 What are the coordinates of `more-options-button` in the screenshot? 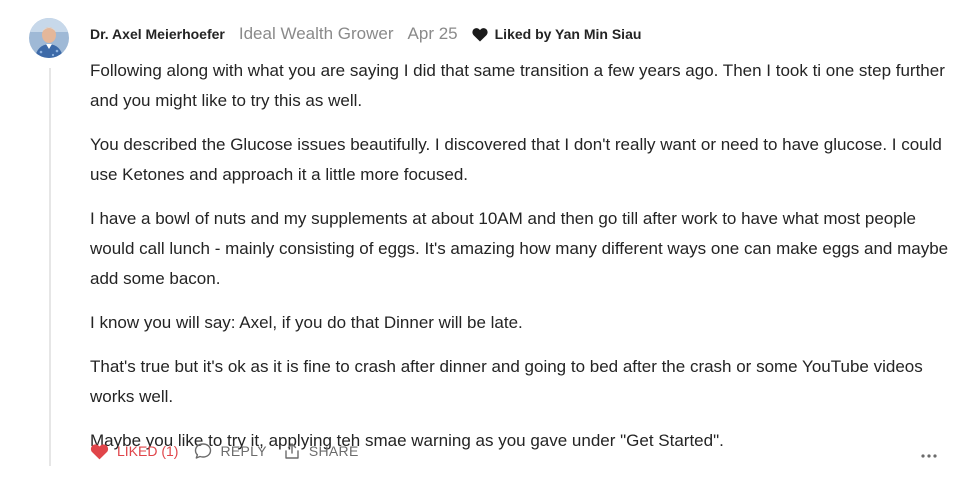 It's located at (929, 455).